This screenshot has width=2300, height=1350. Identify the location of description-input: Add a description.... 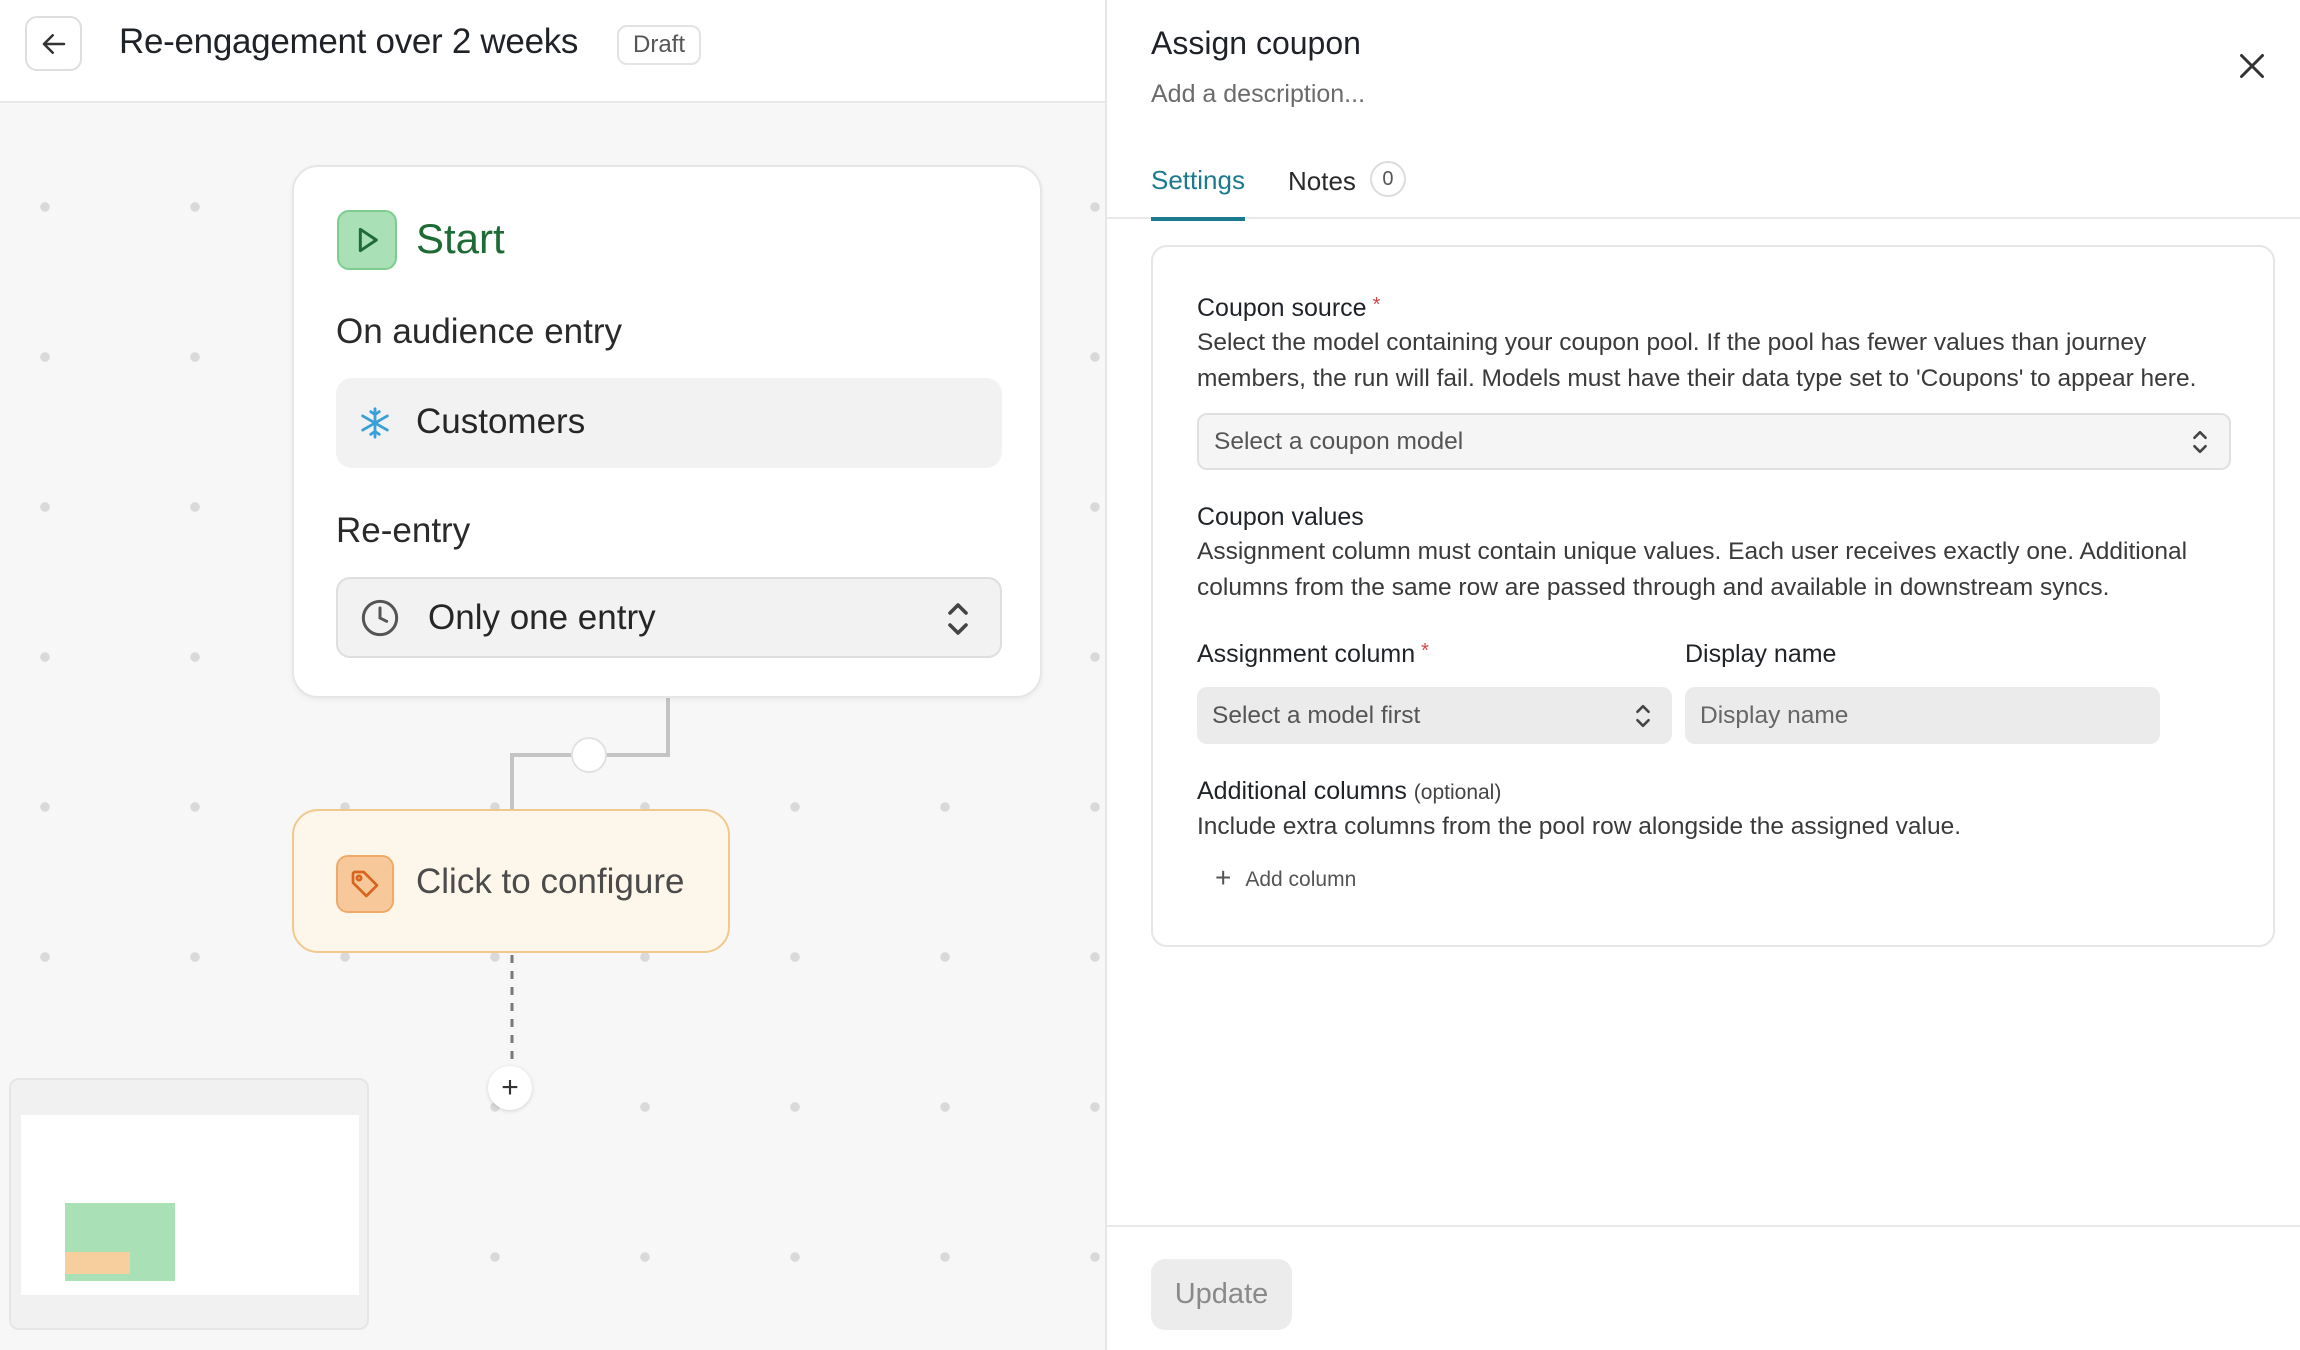
(1258, 94).